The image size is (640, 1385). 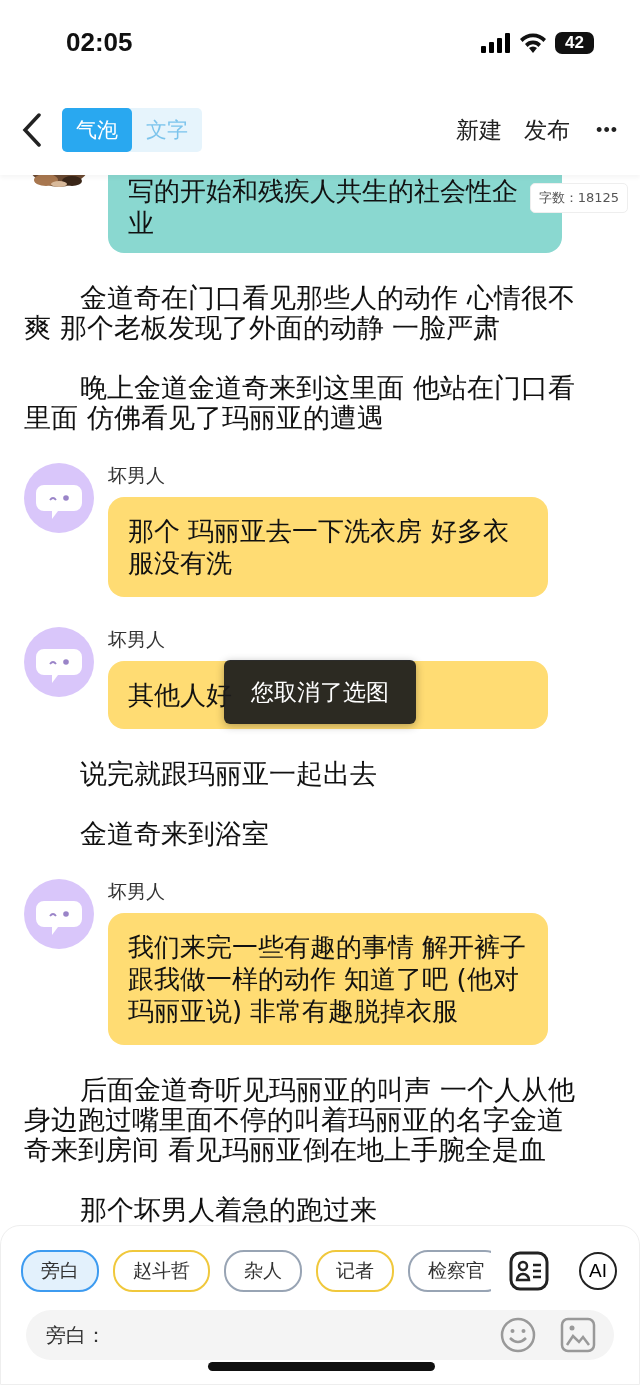 I want to click on header-action: 发布, so click(x=547, y=130).